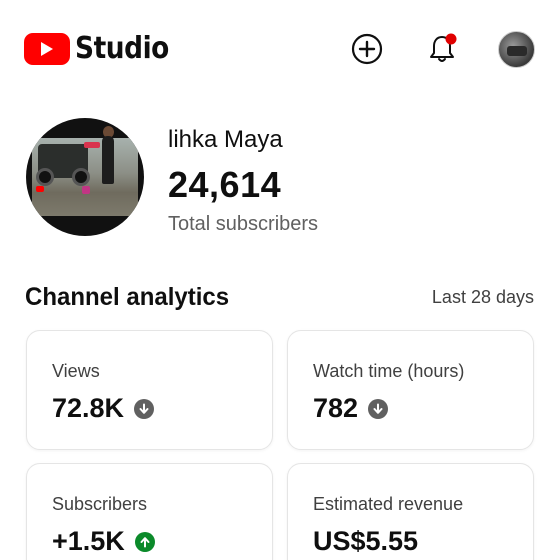  What do you see at coordinates (144, 541) in the screenshot?
I see `trend-up-icon` at bounding box center [144, 541].